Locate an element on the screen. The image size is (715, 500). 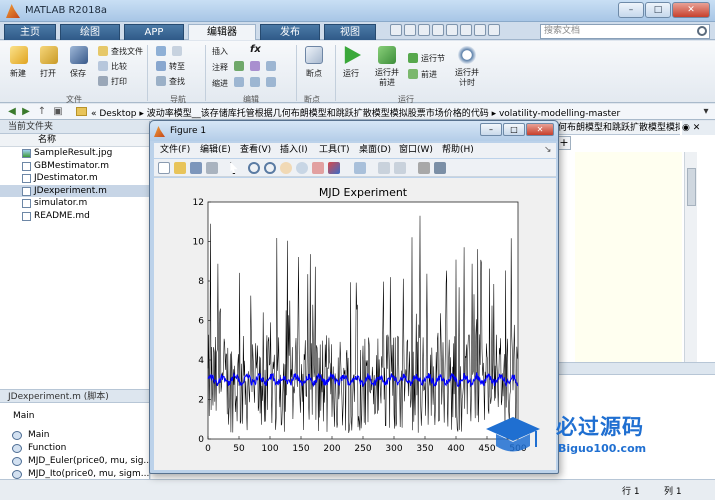
run-and-advance-button: 运行并 前进 is located at coordinates (387, 78).